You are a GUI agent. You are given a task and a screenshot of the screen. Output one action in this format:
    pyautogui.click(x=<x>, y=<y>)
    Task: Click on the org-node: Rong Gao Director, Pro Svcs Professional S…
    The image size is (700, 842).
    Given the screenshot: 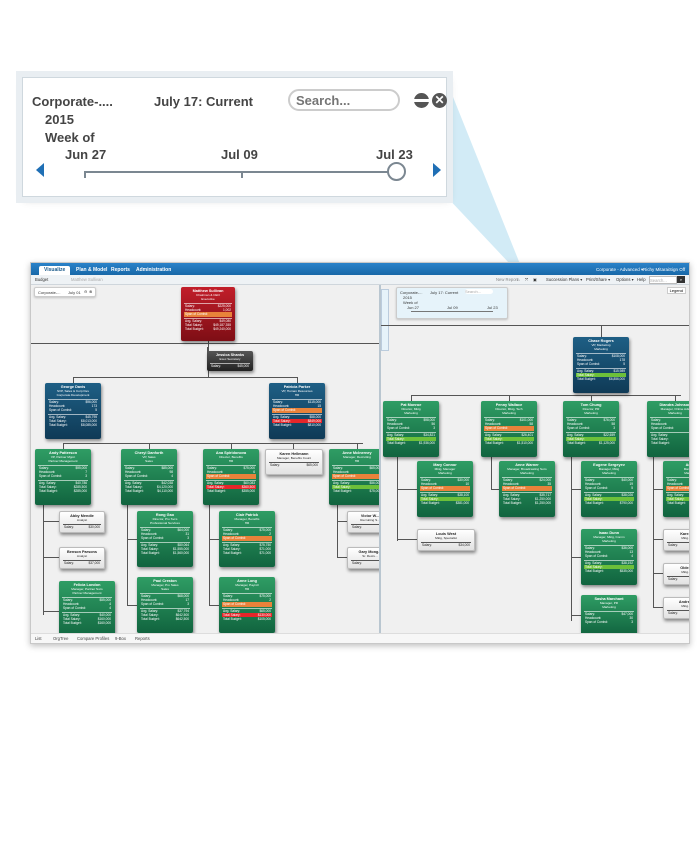 What is the action you would take?
    pyautogui.click(x=165, y=539)
    